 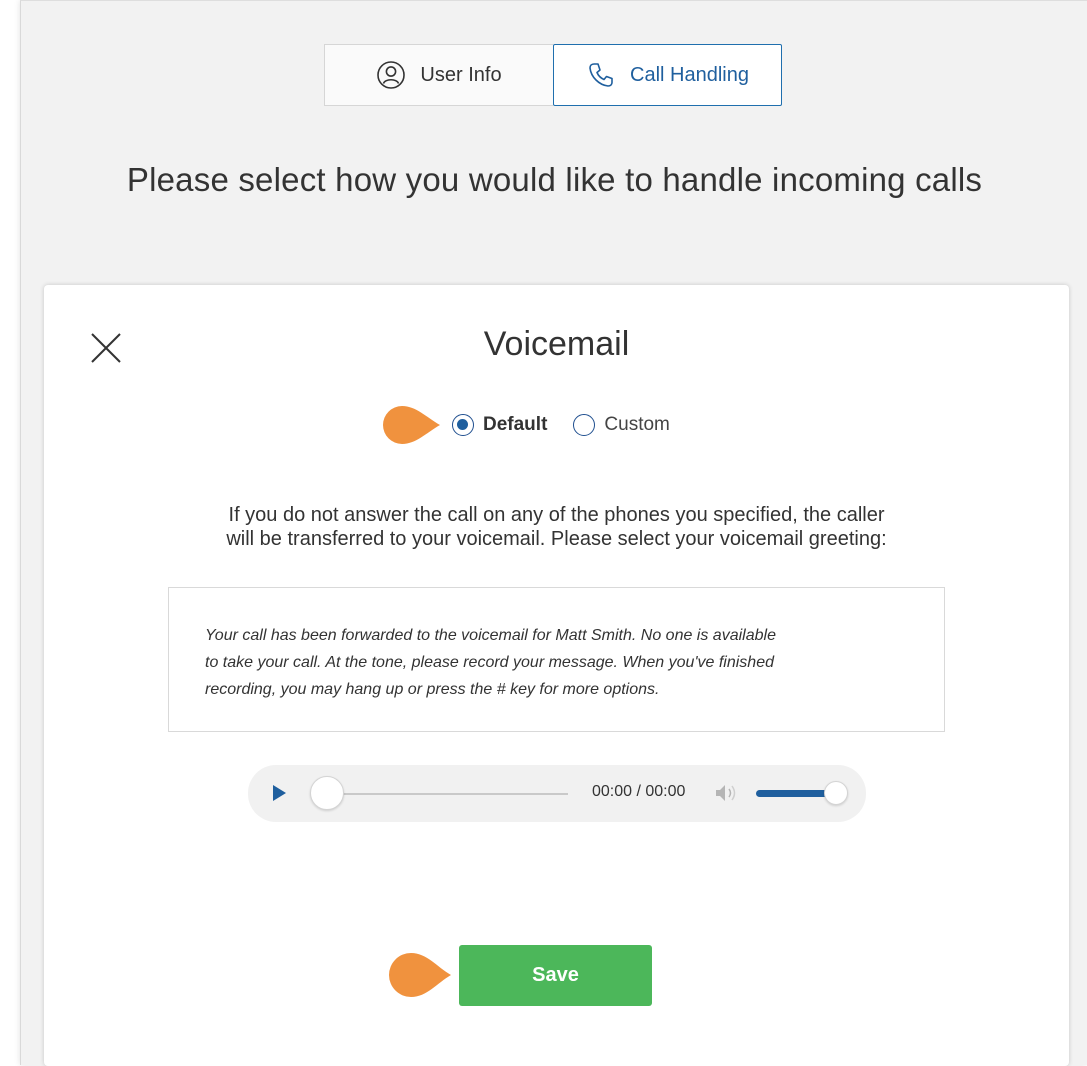 I want to click on tab-call-handling-label: Call Handling, so click(x=689, y=74).